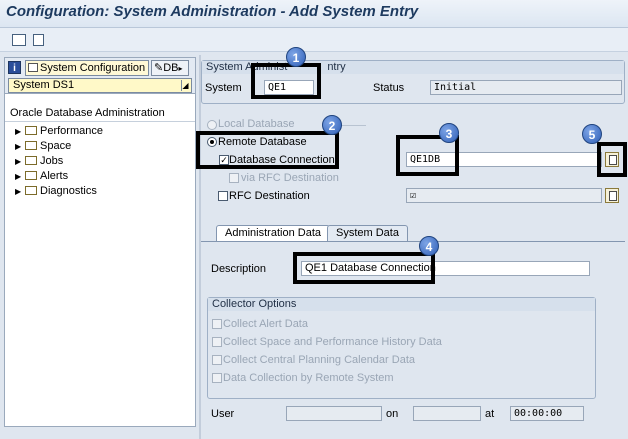 Image resolution: width=628 pixels, height=439 pixels. What do you see at coordinates (334, 413) in the screenshot?
I see `user-field` at bounding box center [334, 413].